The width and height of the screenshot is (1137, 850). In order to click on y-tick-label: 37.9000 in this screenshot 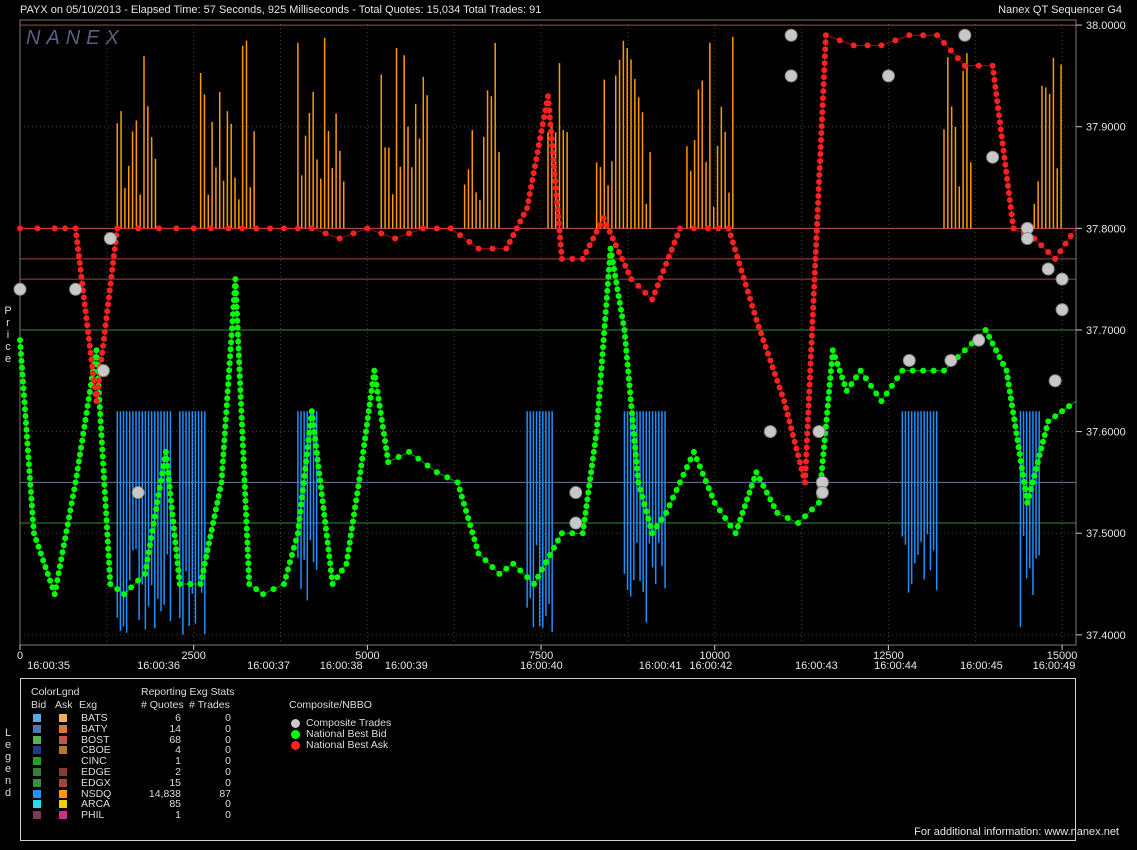, I will do `click(1106, 128)`.